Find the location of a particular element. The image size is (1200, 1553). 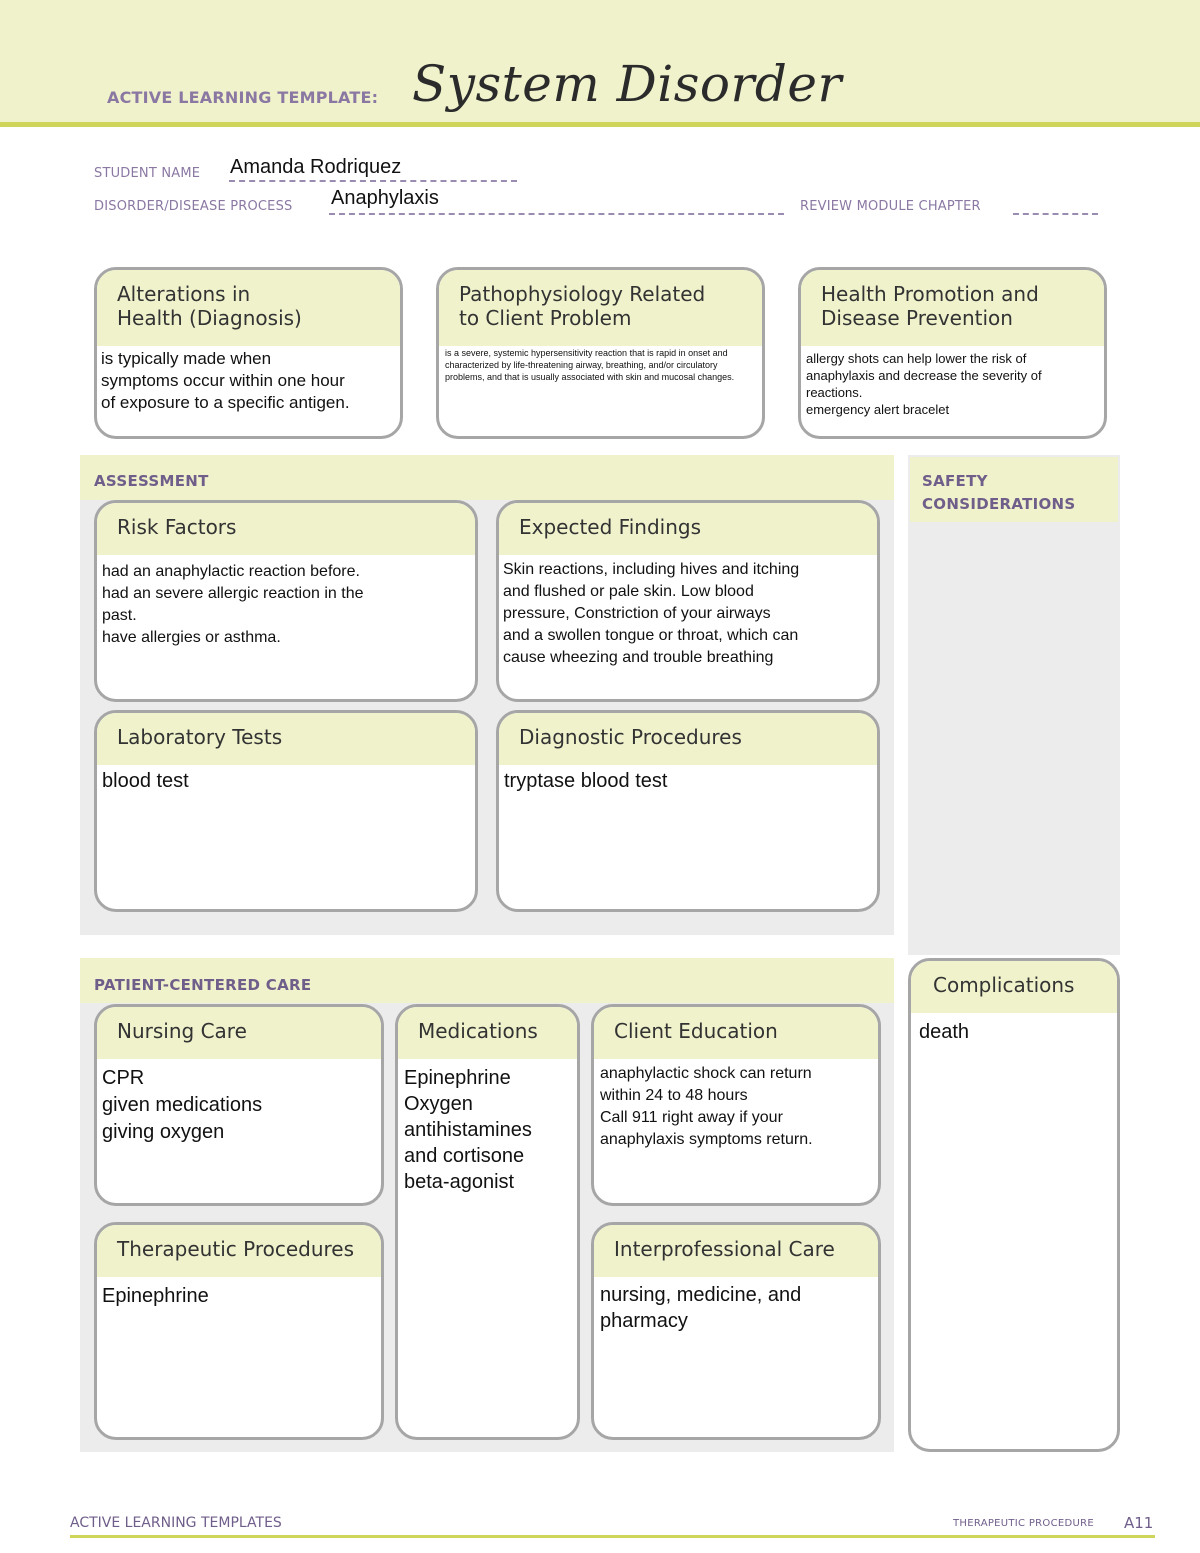

complications-title: Complications is located at coordinates (1014, 987).